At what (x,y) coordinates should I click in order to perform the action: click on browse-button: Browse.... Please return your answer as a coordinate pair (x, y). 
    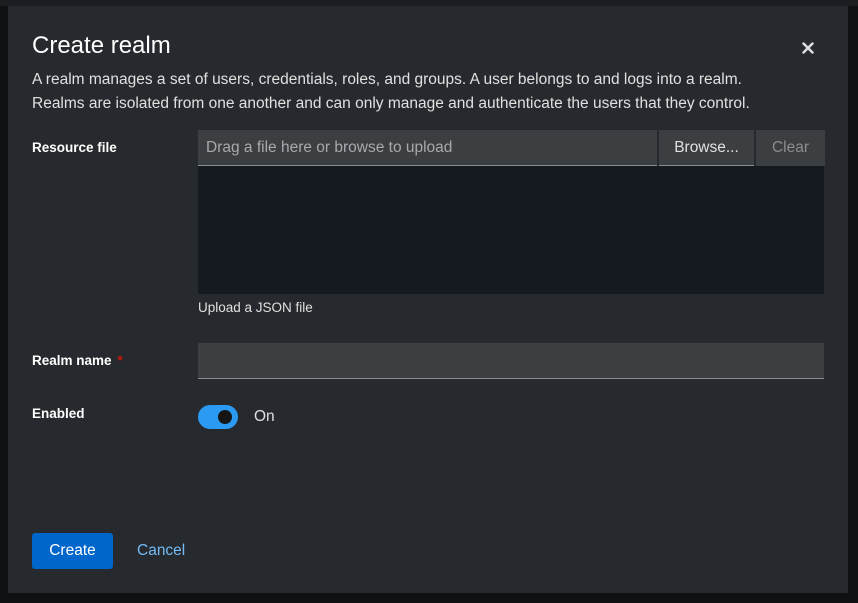
    Looking at the image, I should click on (706, 148).